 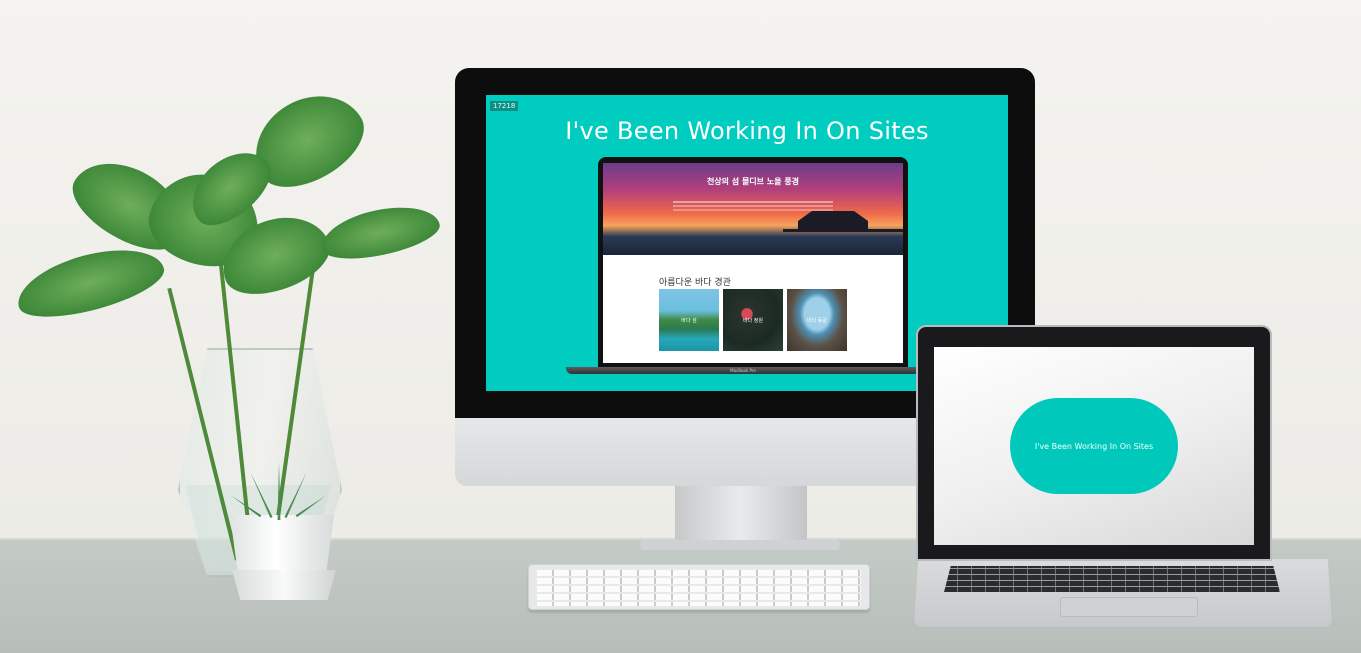 What do you see at coordinates (282, 546) in the screenshot?
I see `succulent-pot` at bounding box center [282, 546].